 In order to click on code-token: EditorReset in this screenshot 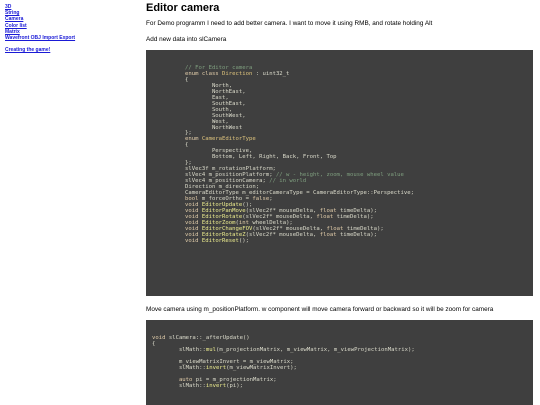, I will do `click(220, 240)`.